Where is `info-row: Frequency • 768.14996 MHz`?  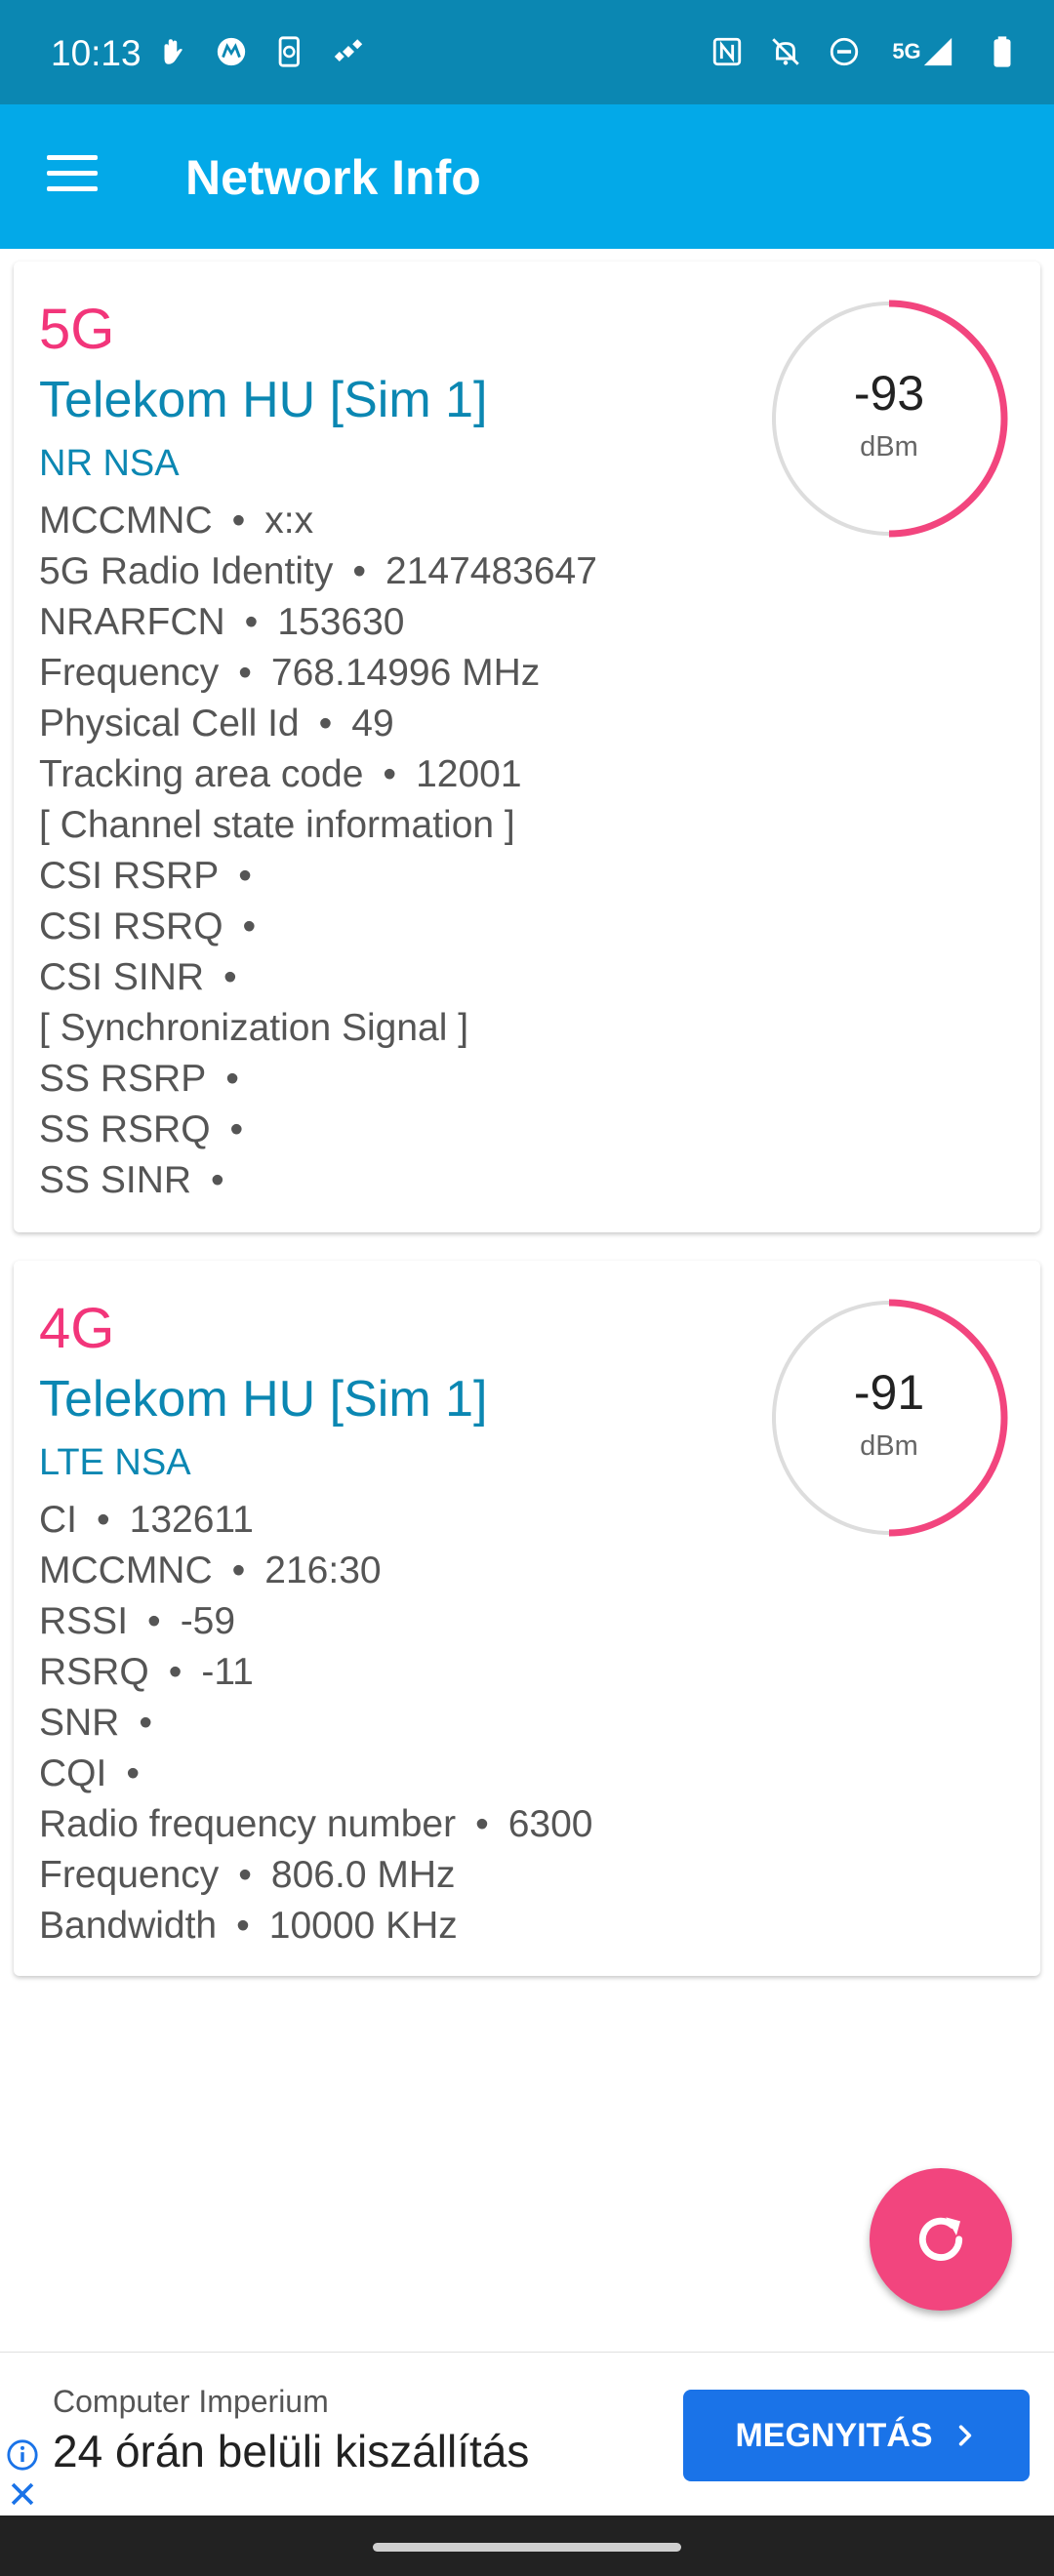
info-row: Frequency • 768.14996 MHz is located at coordinates (318, 673).